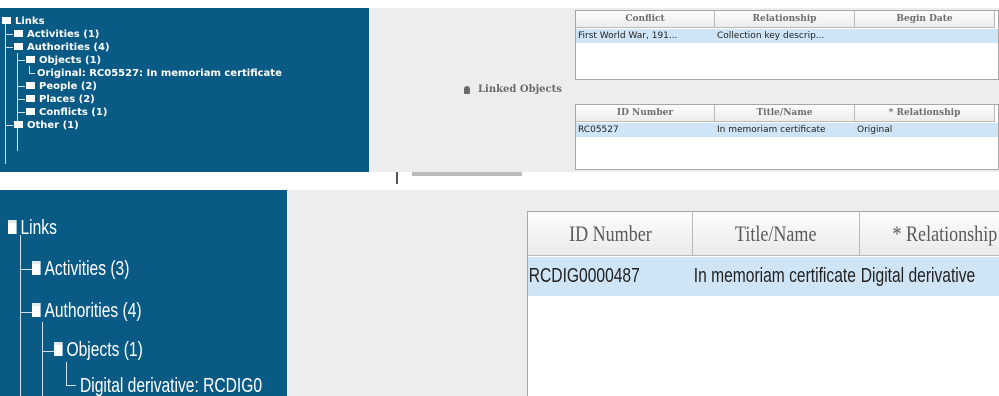 The width and height of the screenshot is (999, 396). I want to click on table-cell: Digital derivative, so click(929, 276).